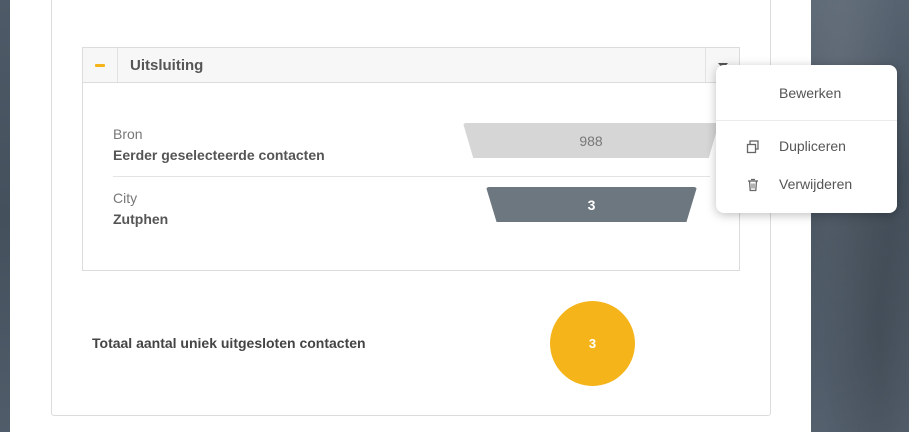  Describe the element at coordinates (810, 93) in the screenshot. I see `menu-item-label: Bewerken` at that location.